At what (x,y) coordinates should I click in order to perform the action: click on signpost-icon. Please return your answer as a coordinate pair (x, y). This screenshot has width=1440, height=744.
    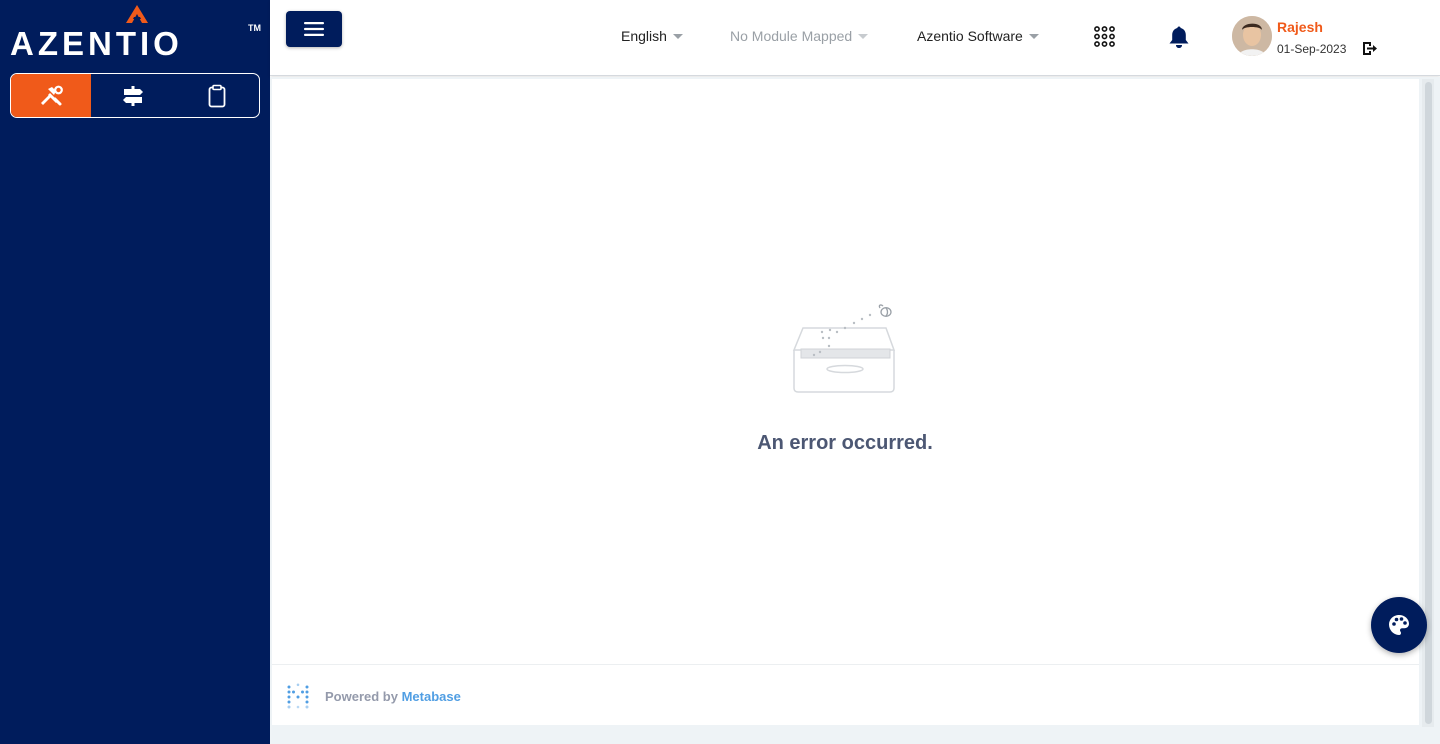
    Looking at the image, I should click on (133, 95).